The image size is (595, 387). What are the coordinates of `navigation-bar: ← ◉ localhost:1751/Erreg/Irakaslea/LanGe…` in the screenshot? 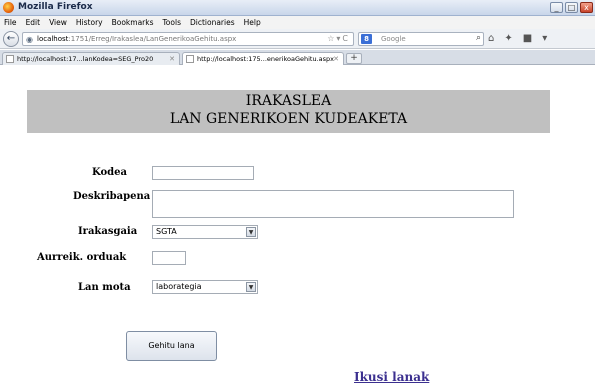 It's located at (297, 39).